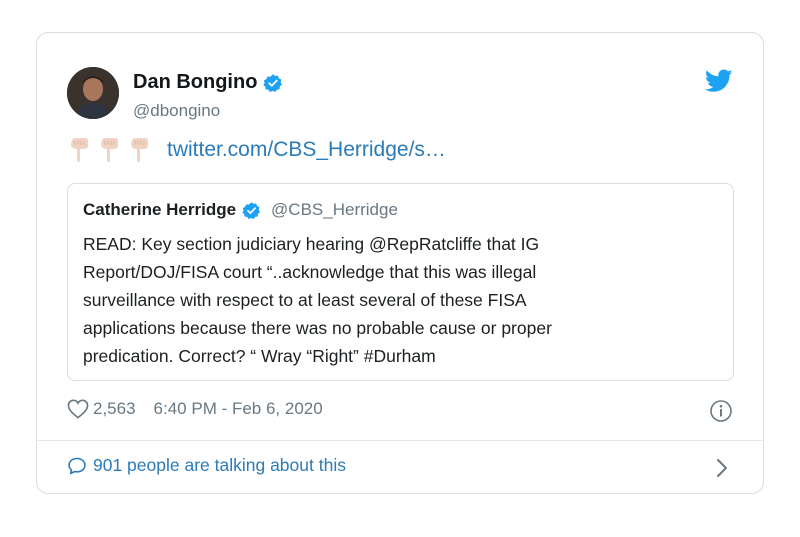 The width and height of the screenshot is (800, 537). Describe the element at coordinates (176, 111) in the screenshot. I see `author-handle: @dbongino` at that location.